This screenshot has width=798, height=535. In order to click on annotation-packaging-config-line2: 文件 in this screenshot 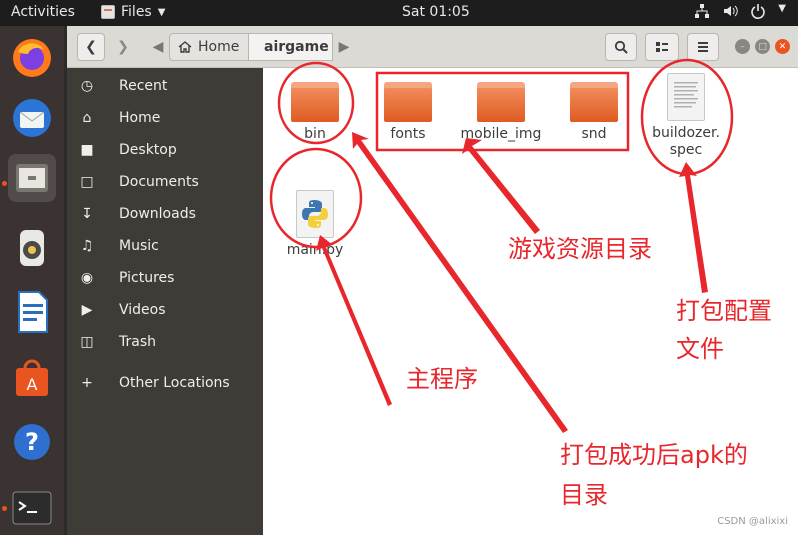, I will do `click(700, 349)`.